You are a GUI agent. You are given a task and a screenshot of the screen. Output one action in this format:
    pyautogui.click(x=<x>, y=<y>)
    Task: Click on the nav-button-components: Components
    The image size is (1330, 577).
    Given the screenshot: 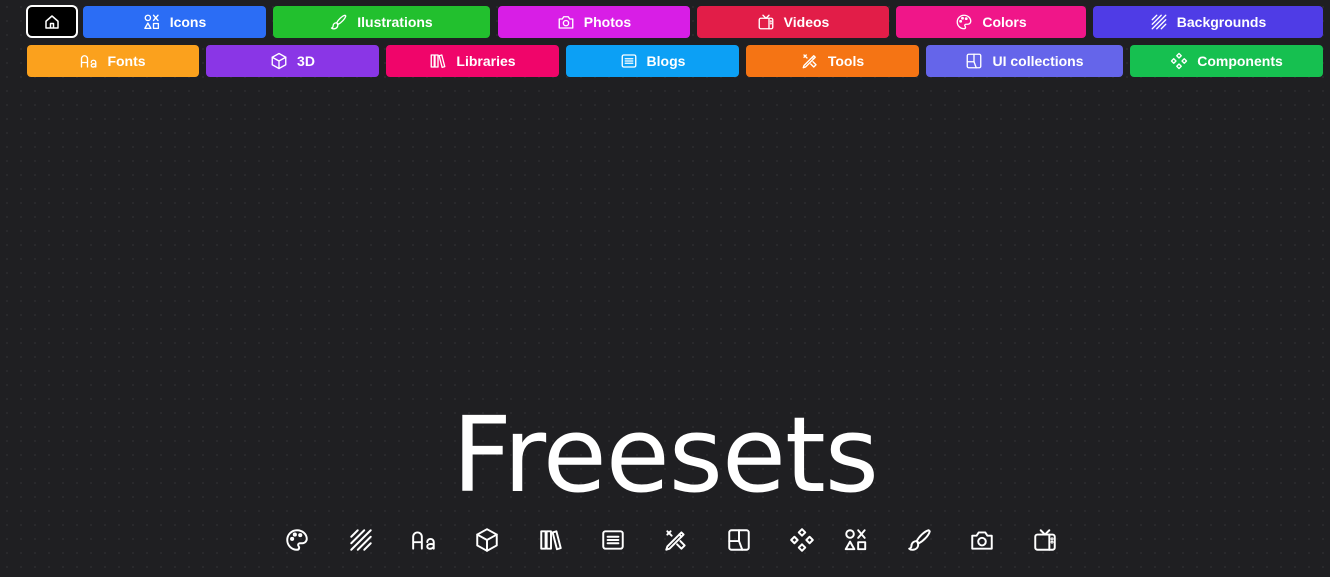 What is the action you would take?
    pyautogui.click(x=1226, y=61)
    